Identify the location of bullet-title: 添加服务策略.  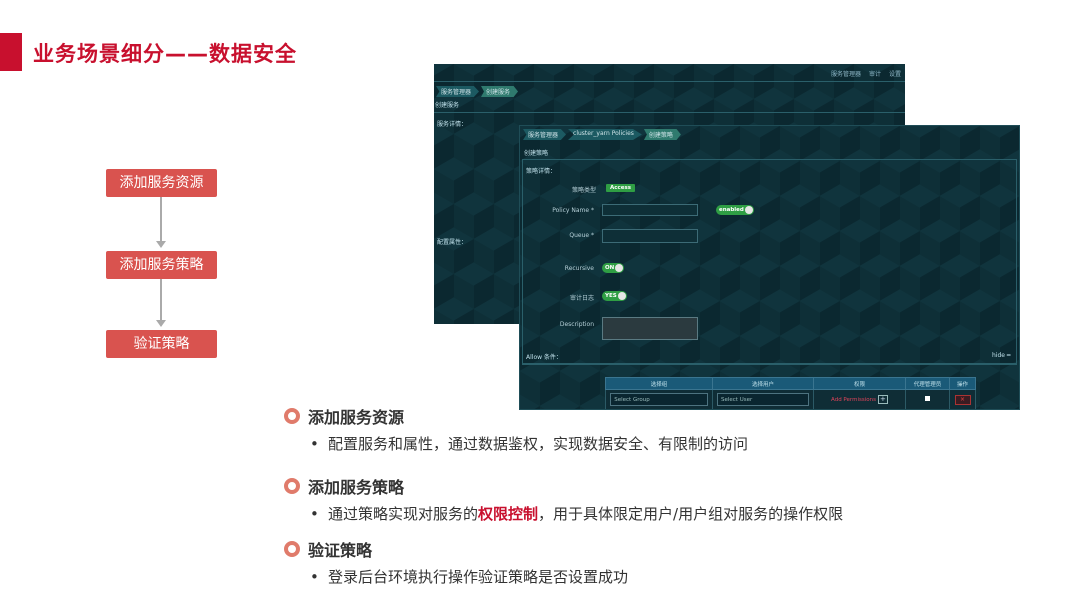
(356, 487).